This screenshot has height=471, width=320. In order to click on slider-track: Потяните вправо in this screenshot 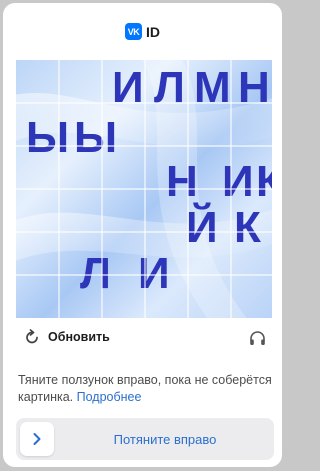, I will do `click(145, 439)`.